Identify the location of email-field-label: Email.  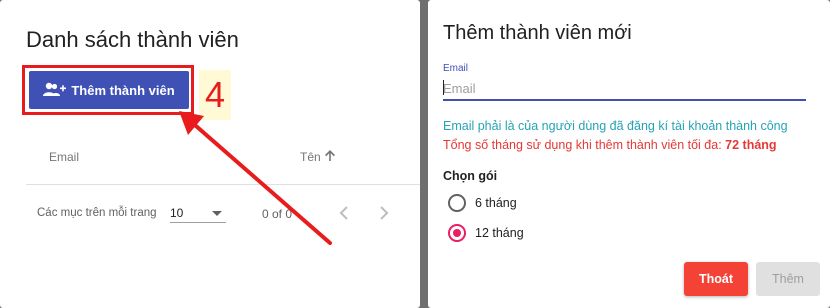
(456, 68).